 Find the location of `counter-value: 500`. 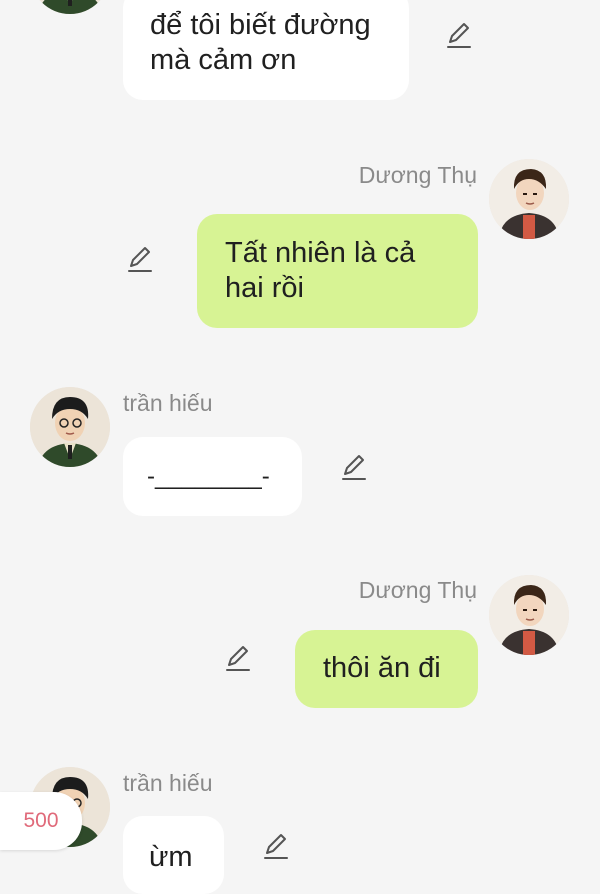

counter-value: 500 is located at coordinates (41, 820).